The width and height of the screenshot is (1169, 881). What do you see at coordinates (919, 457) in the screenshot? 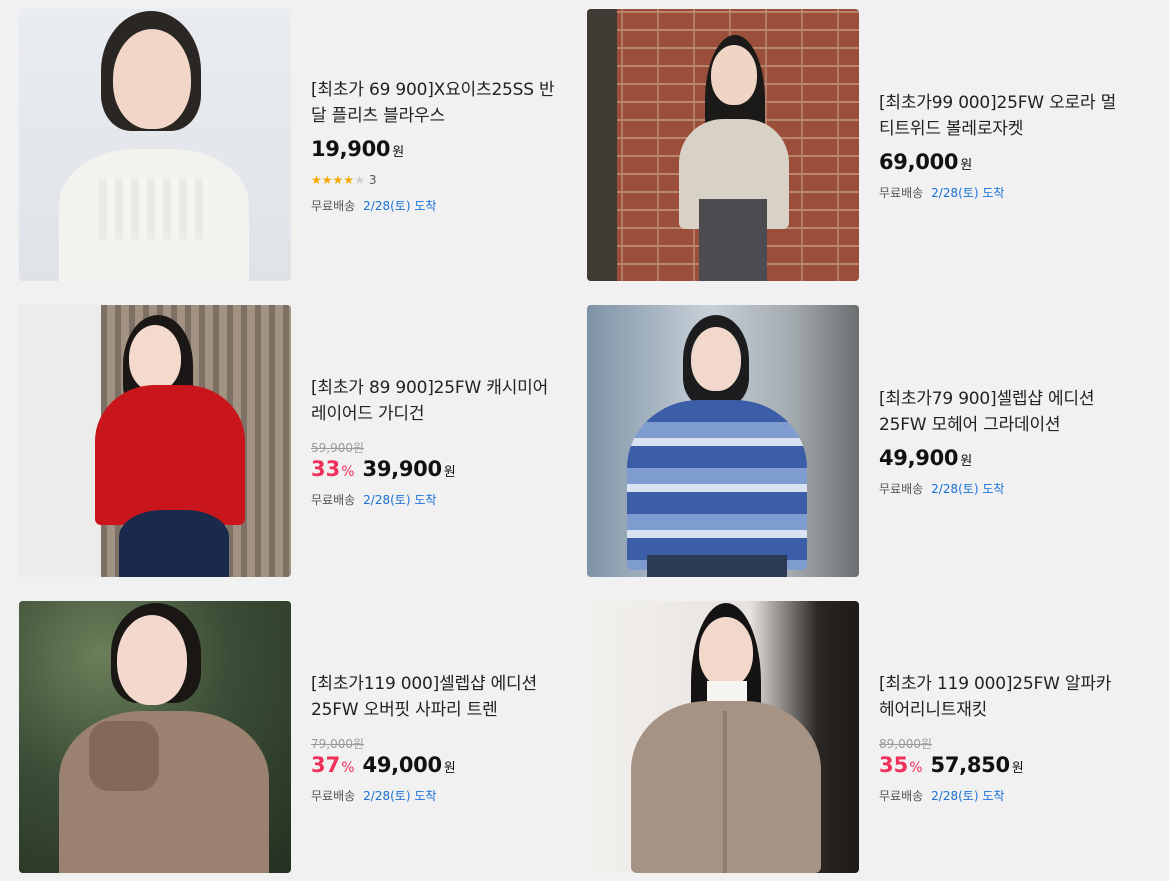
I see `product-price: 49,900` at bounding box center [919, 457].